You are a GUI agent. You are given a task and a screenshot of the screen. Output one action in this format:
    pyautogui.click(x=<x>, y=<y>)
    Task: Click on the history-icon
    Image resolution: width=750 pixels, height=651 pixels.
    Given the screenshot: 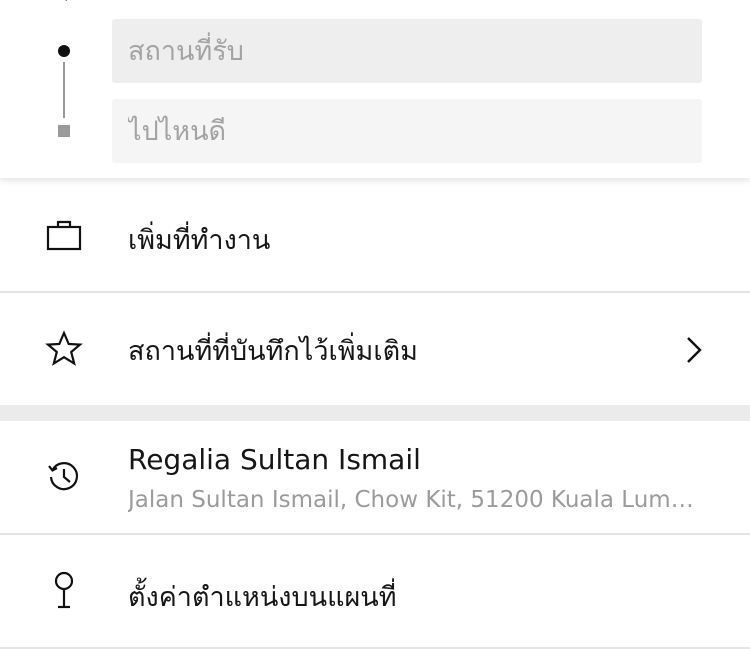 What is the action you would take?
    pyautogui.click(x=63, y=476)
    